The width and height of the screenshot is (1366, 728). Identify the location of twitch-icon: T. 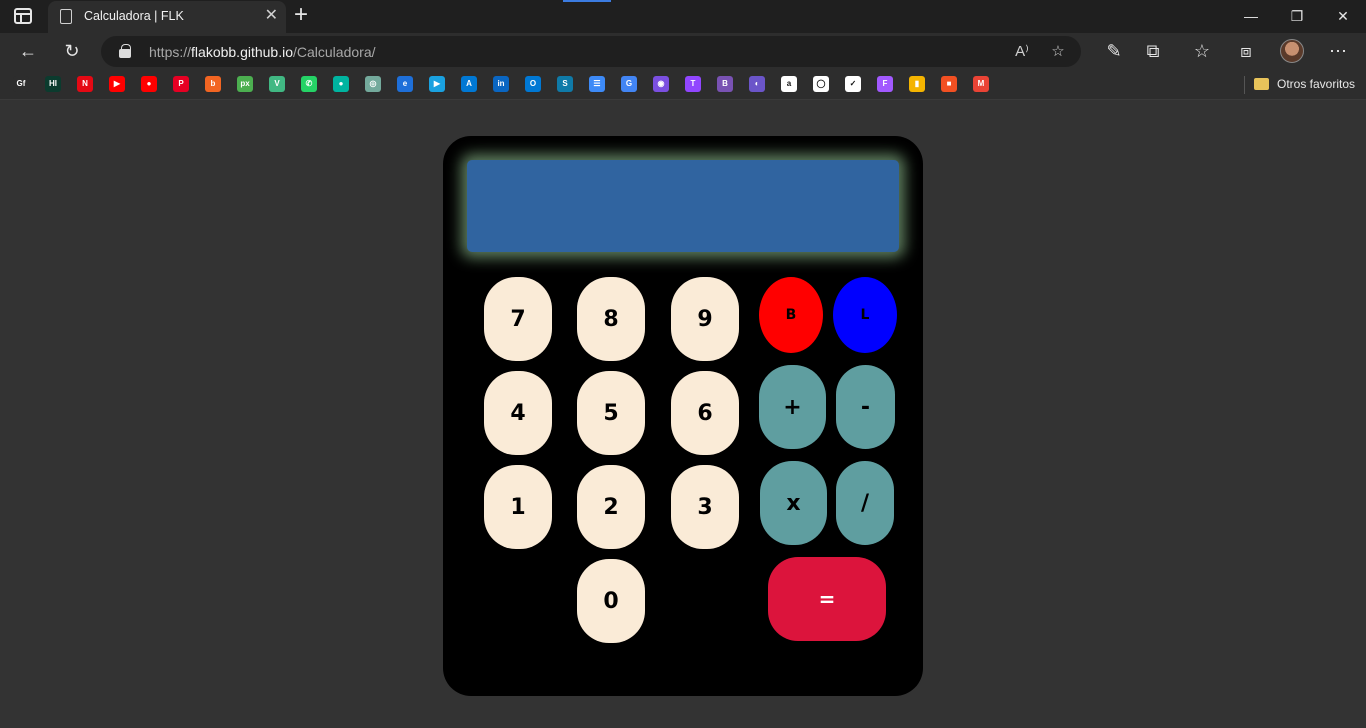
(693, 84).